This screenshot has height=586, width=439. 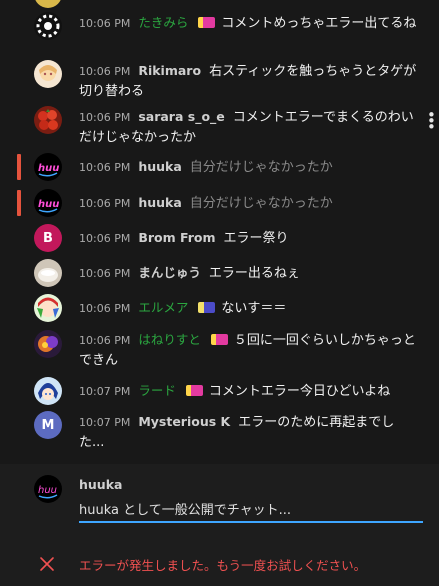 What do you see at coordinates (254, 273) in the screenshot?
I see `message-text: エラー出るねぇ` at bounding box center [254, 273].